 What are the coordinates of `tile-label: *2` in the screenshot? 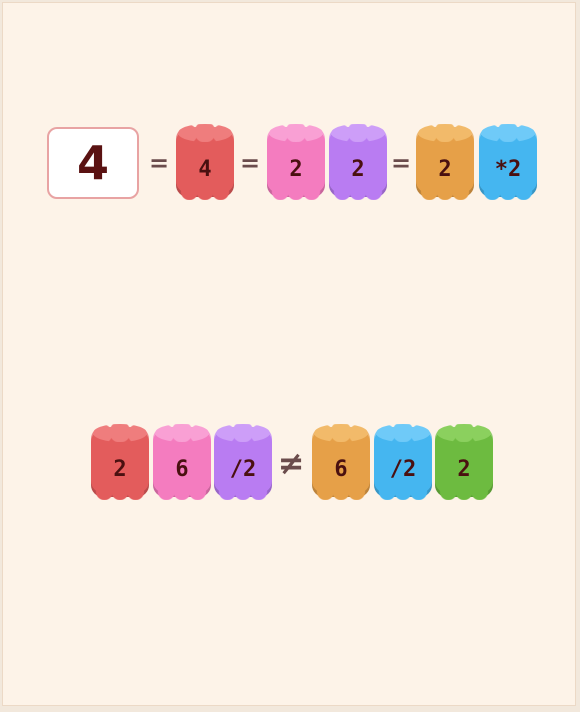 It's located at (508, 169).